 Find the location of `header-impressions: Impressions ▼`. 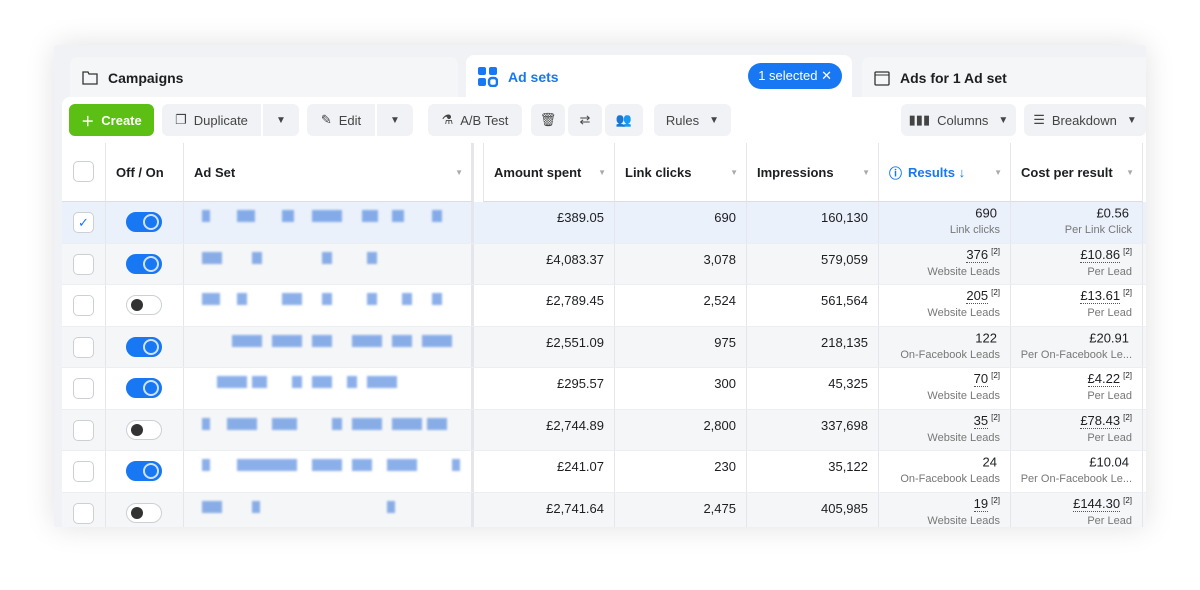

header-impressions: Impressions ▼ is located at coordinates (813, 172).